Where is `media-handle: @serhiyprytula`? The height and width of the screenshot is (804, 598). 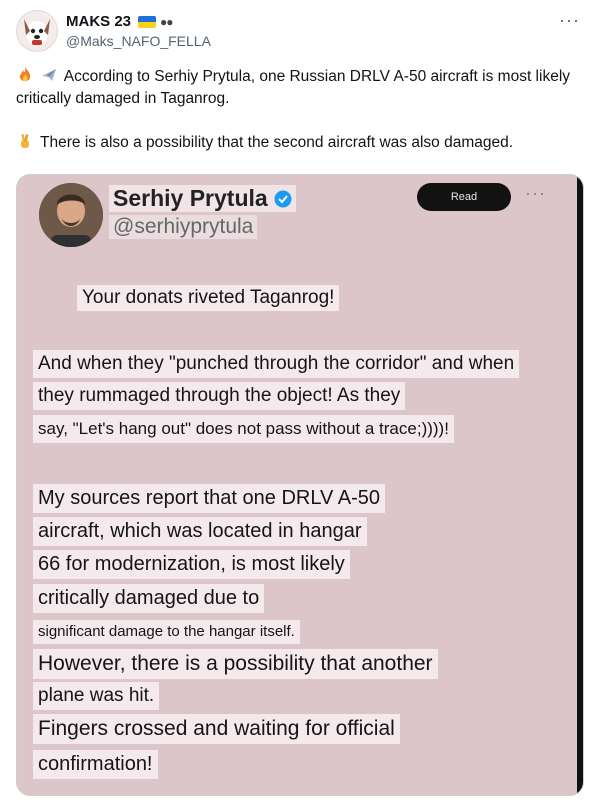 media-handle: @serhiyprytula is located at coordinates (183, 227).